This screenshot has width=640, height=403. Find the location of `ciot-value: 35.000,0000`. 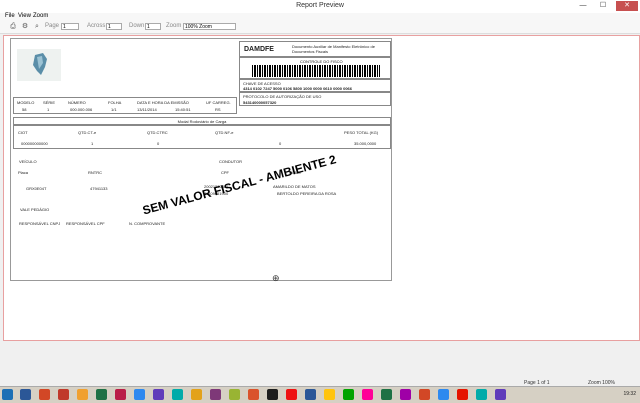

ciot-value: 35.000,0000 is located at coordinates (365, 143).